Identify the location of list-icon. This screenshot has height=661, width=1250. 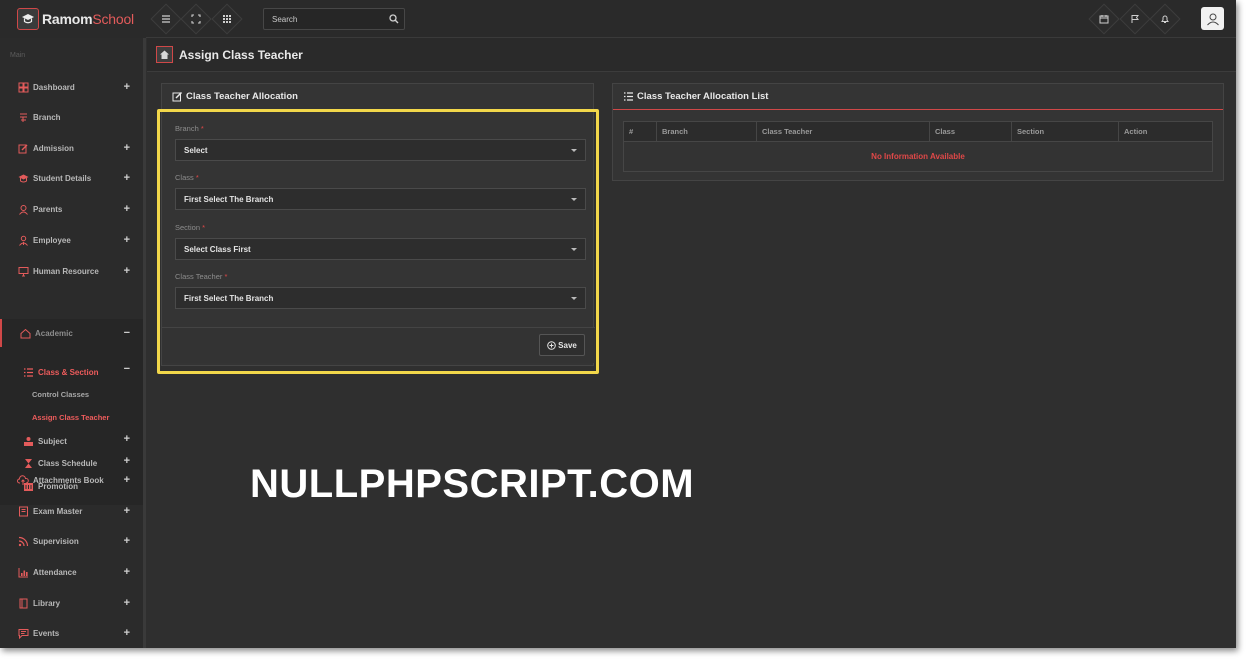
(28, 372).